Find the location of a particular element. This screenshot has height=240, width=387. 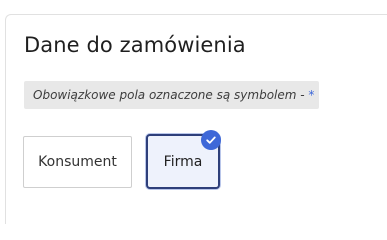

page-title: Dane do zamówienia is located at coordinates (135, 45).